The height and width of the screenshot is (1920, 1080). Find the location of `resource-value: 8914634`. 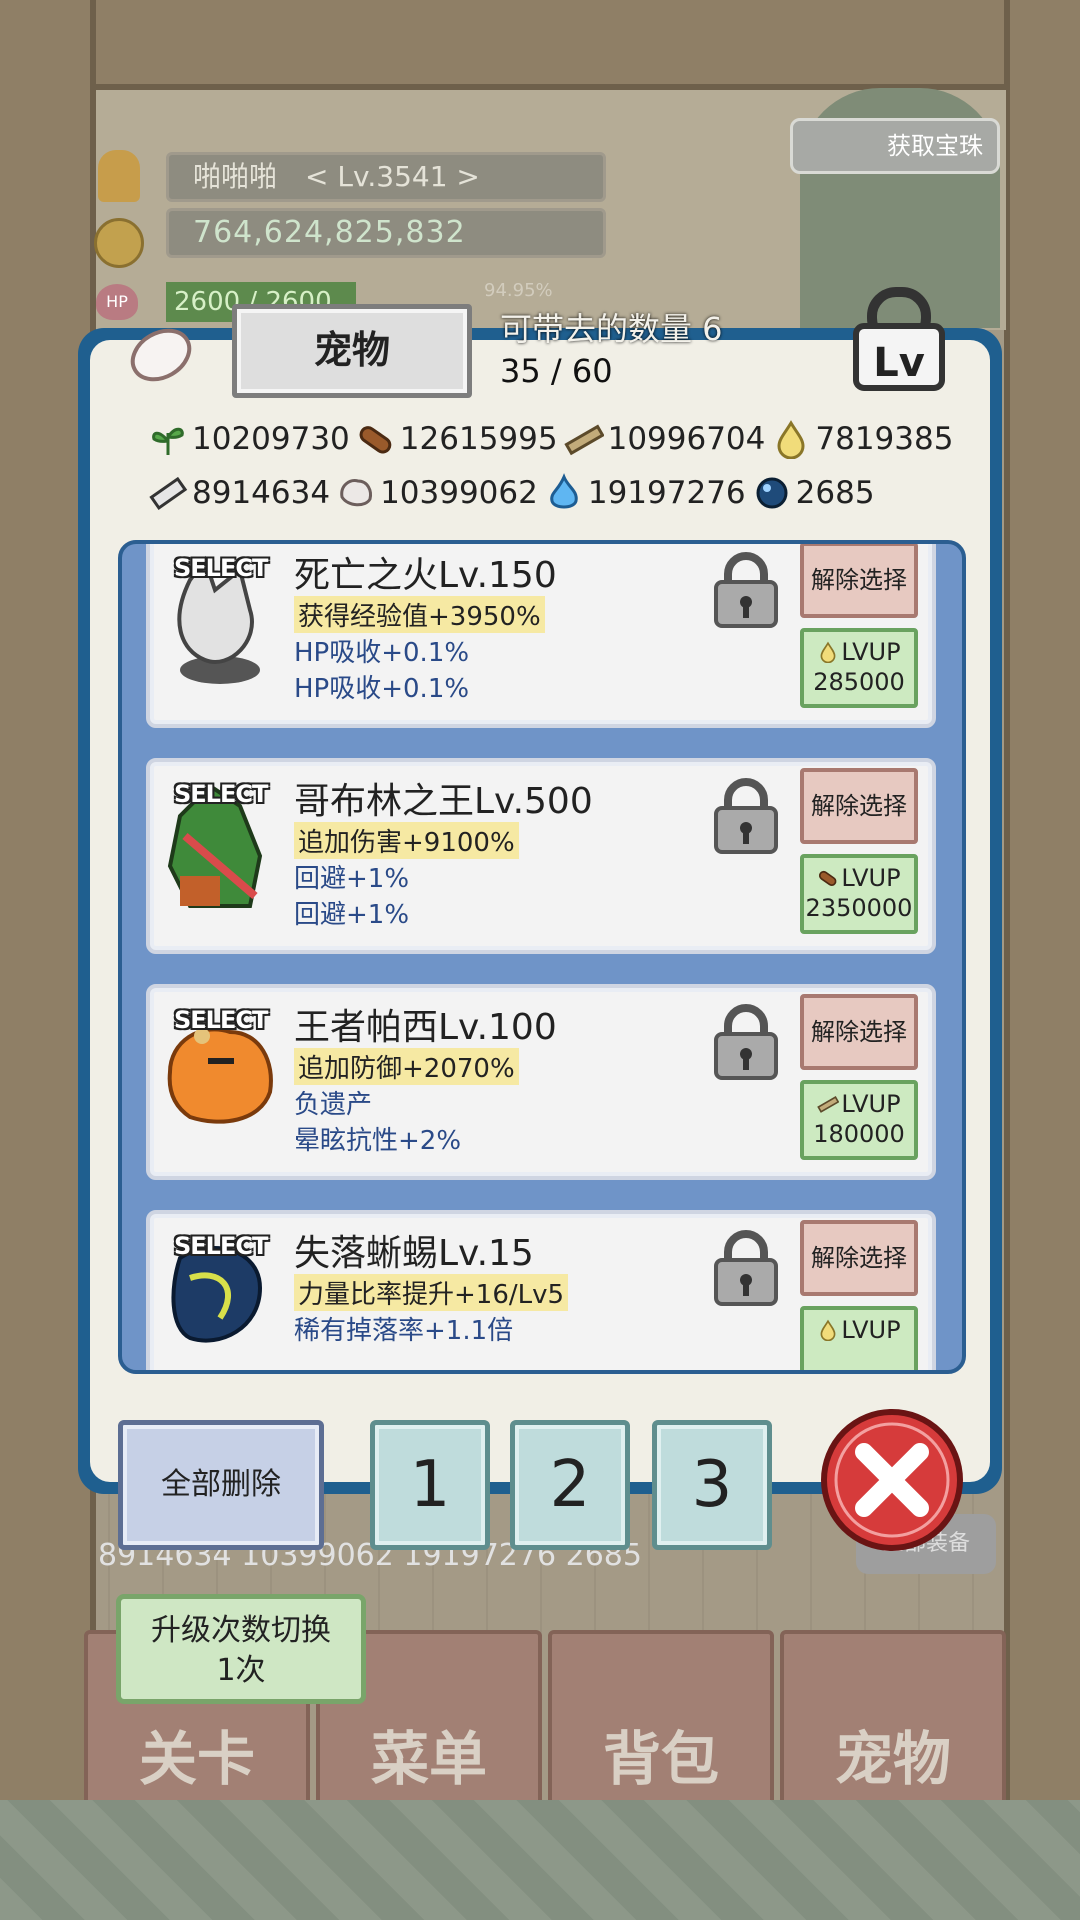

resource-value: 8914634 is located at coordinates (261, 493).